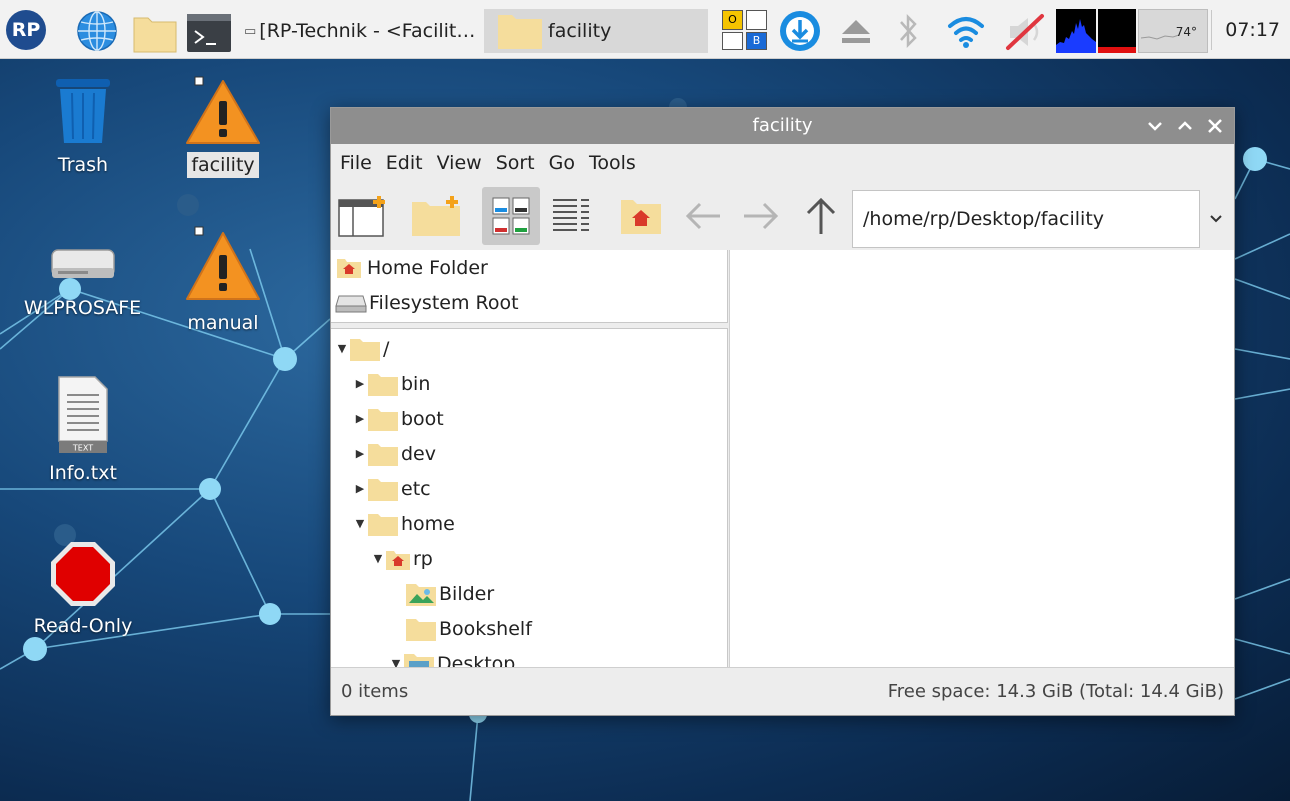 The width and height of the screenshot is (1290, 801). I want to click on tree-node-boot: ▶ boot, so click(398, 418).